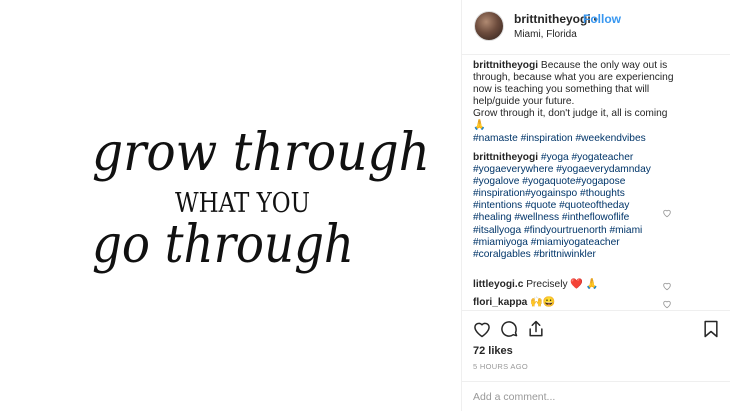 The image size is (730, 411). I want to click on add-comment-bar, so click(596, 396).